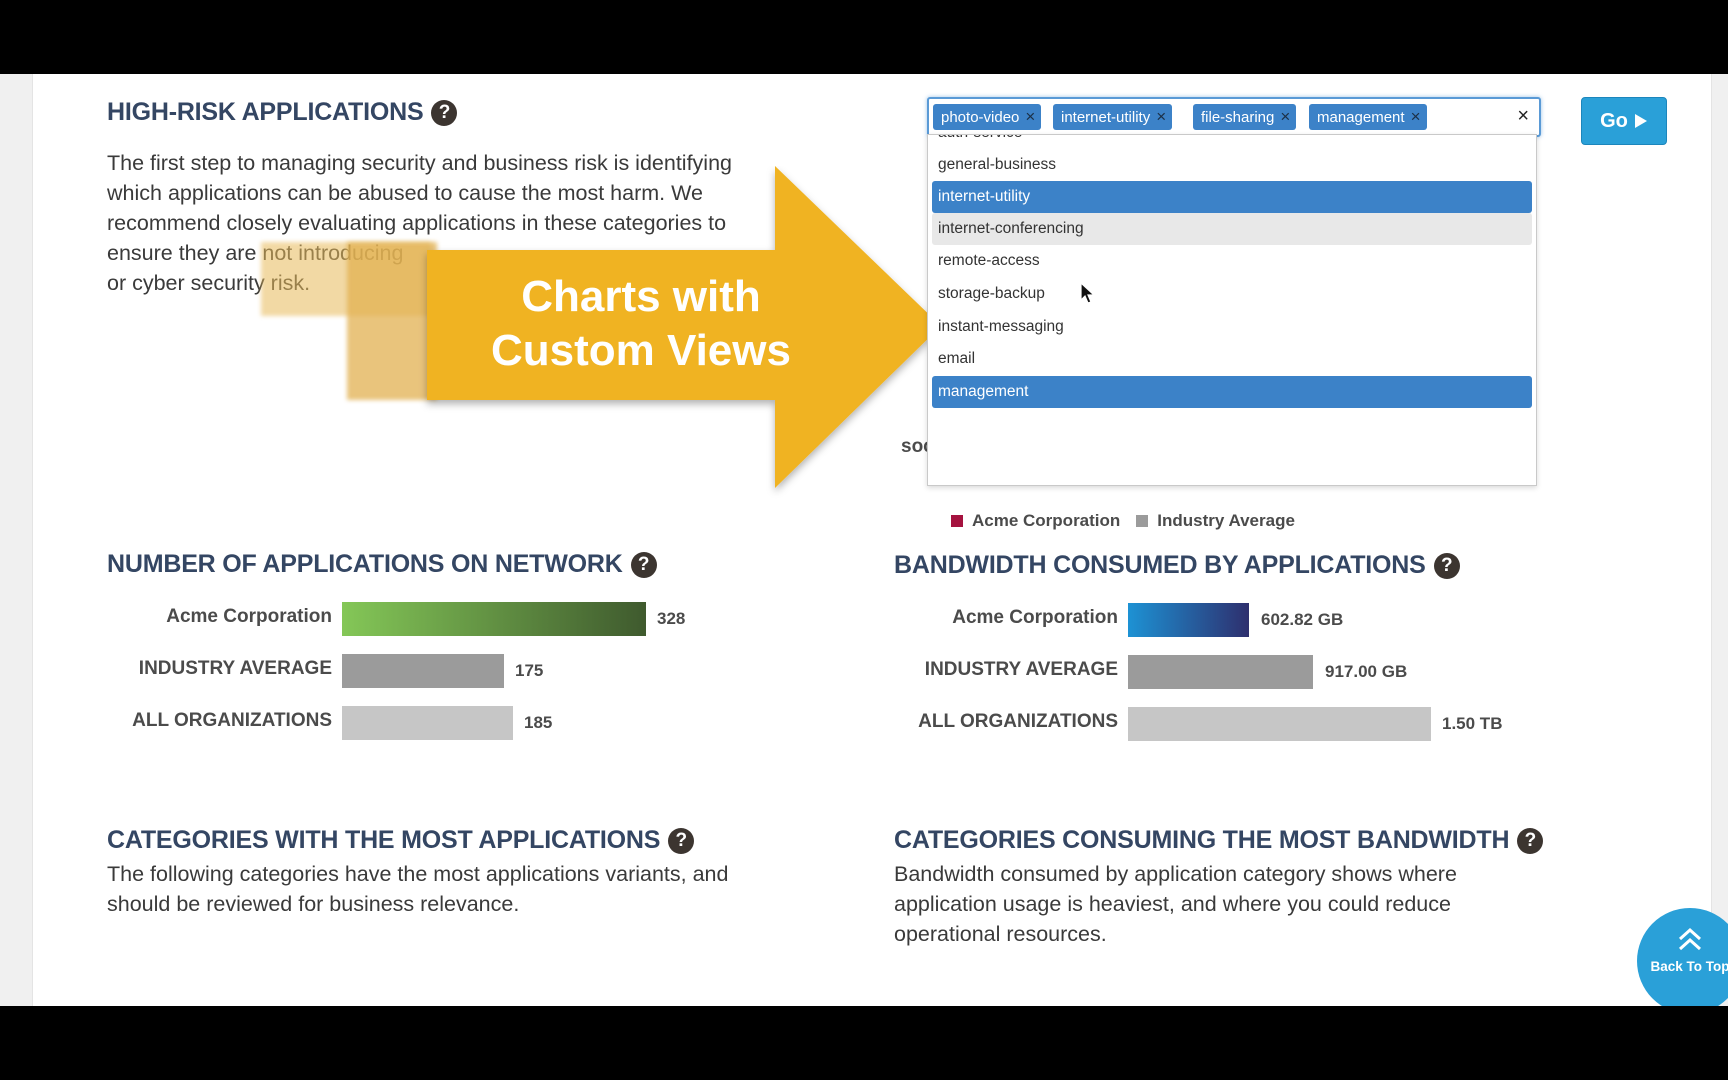 The height and width of the screenshot is (1080, 1728). I want to click on apps-value-all: 185, so click(538, 722).